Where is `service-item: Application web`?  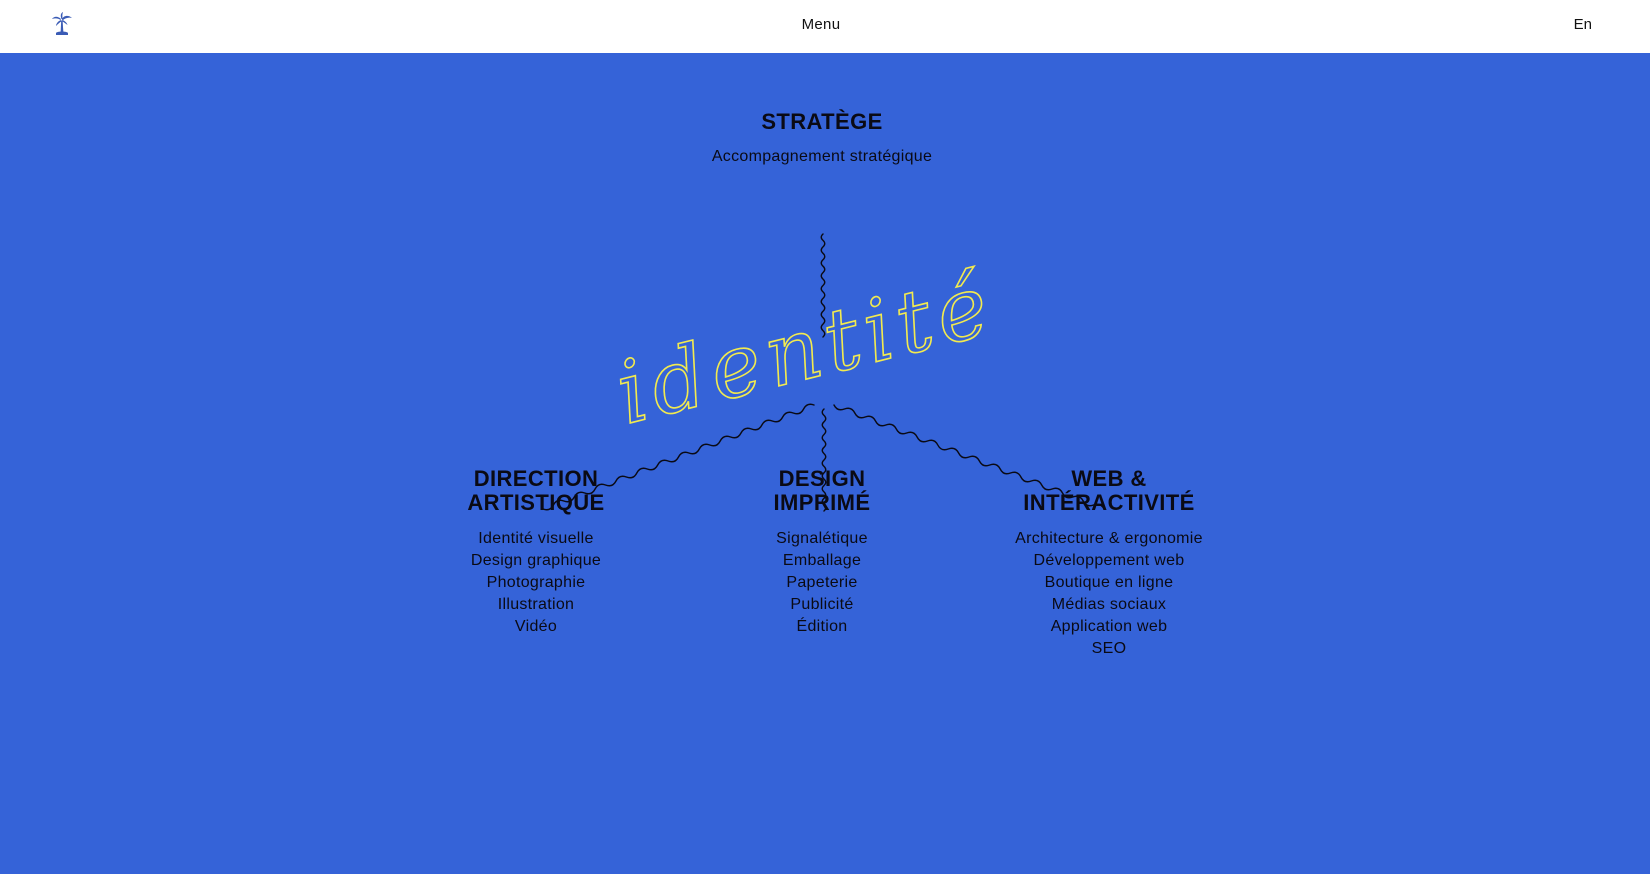 service-item: Application web is located at coordinates (1109, 626).